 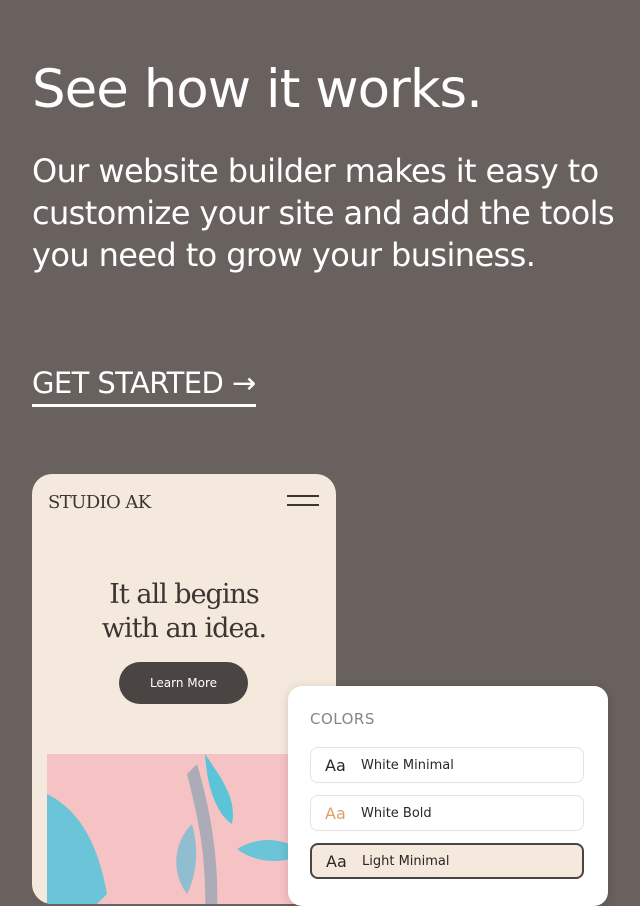 What do you see at coordinates (396, 813) in the screenshot?
I see `color-option-label: White Bold` at bounding box center [396, 813].